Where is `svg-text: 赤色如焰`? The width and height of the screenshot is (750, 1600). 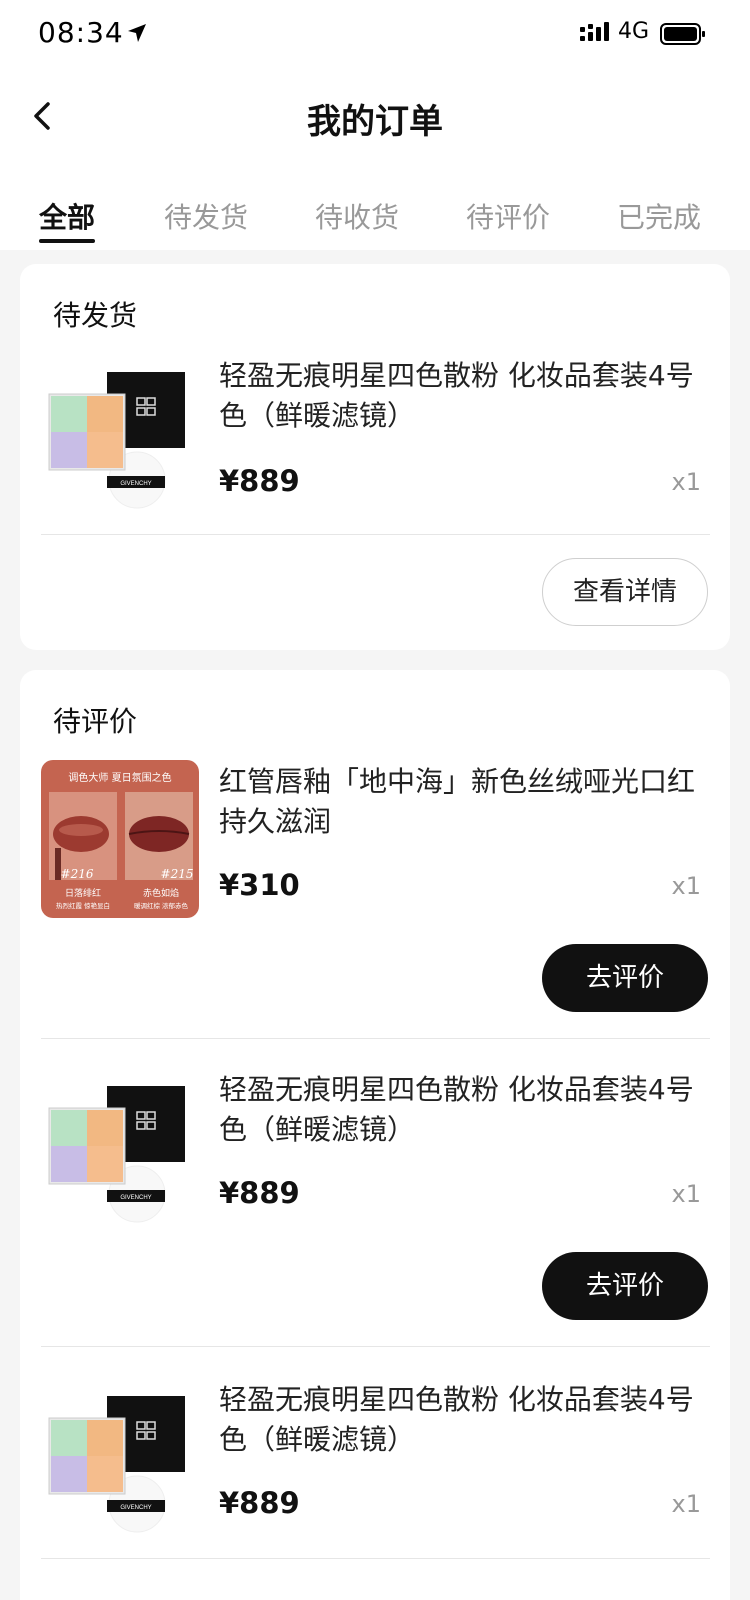 svg-text: 赤色如焰 is located at coordinates (161, 893).